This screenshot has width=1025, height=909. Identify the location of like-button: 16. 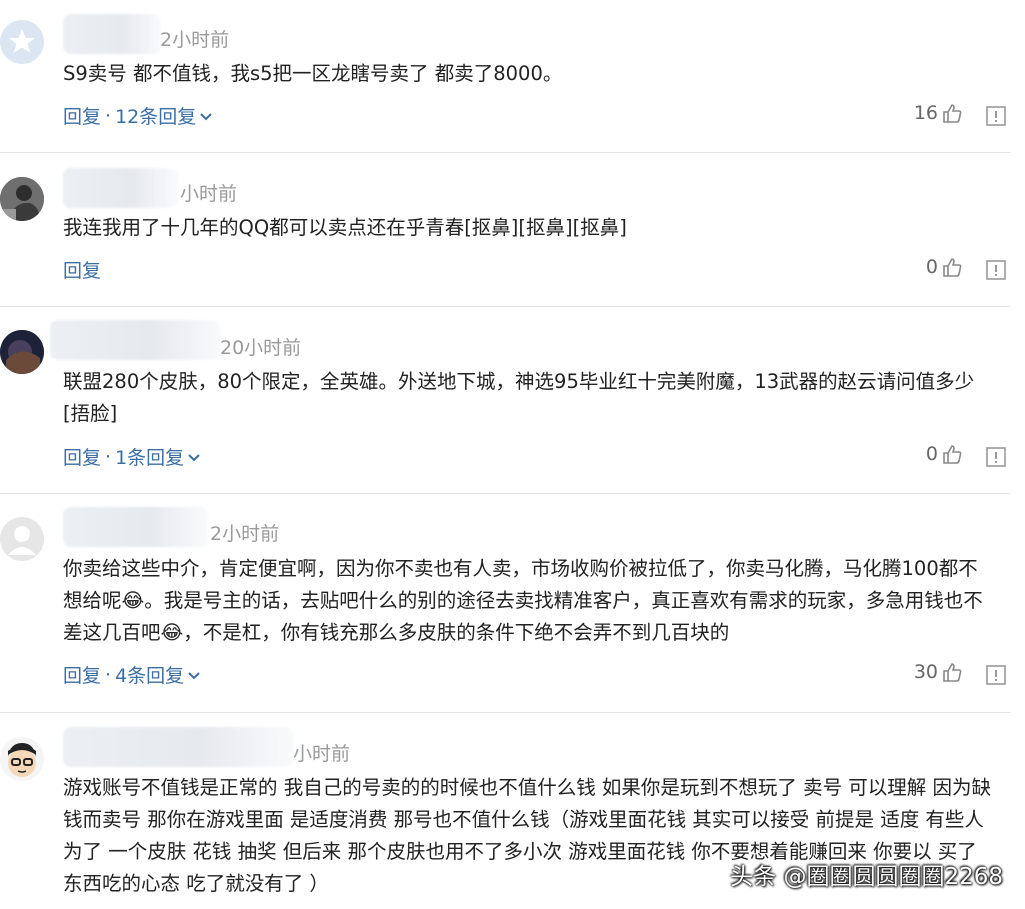
(938, 113).